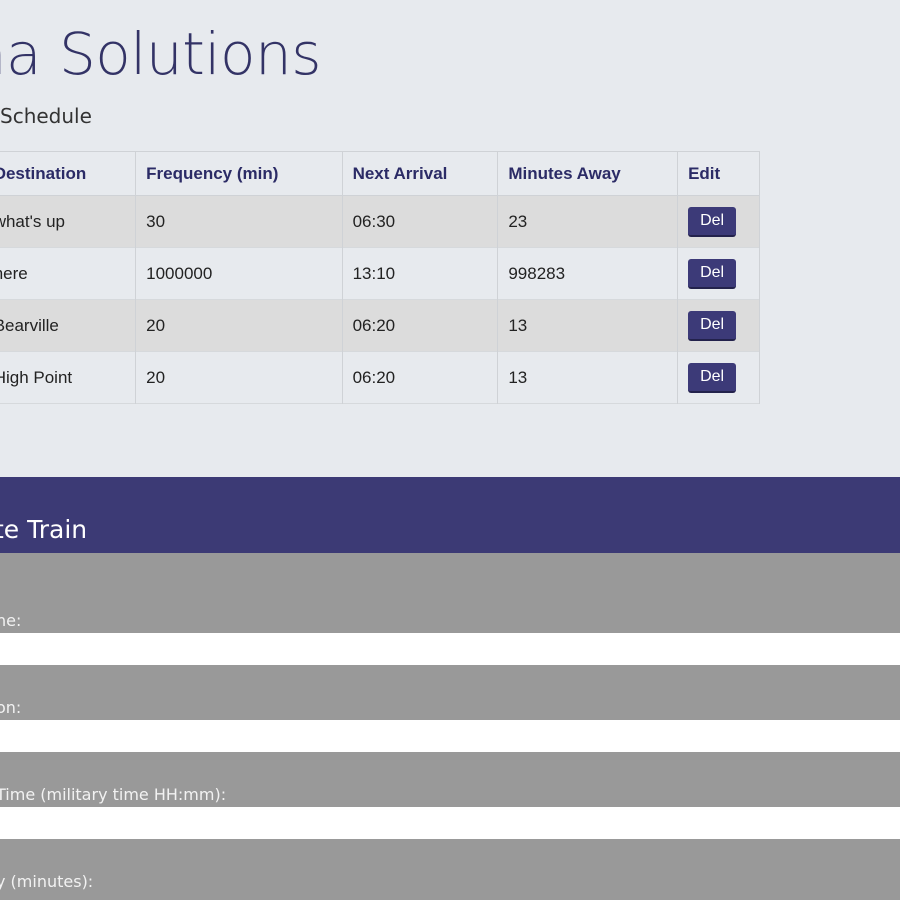 The width and height of the screenshot is (900, 900). Describe the element at coordinates (46, 116) in the screenshot. I see `schedule-subtitle: Schedule` at that location.